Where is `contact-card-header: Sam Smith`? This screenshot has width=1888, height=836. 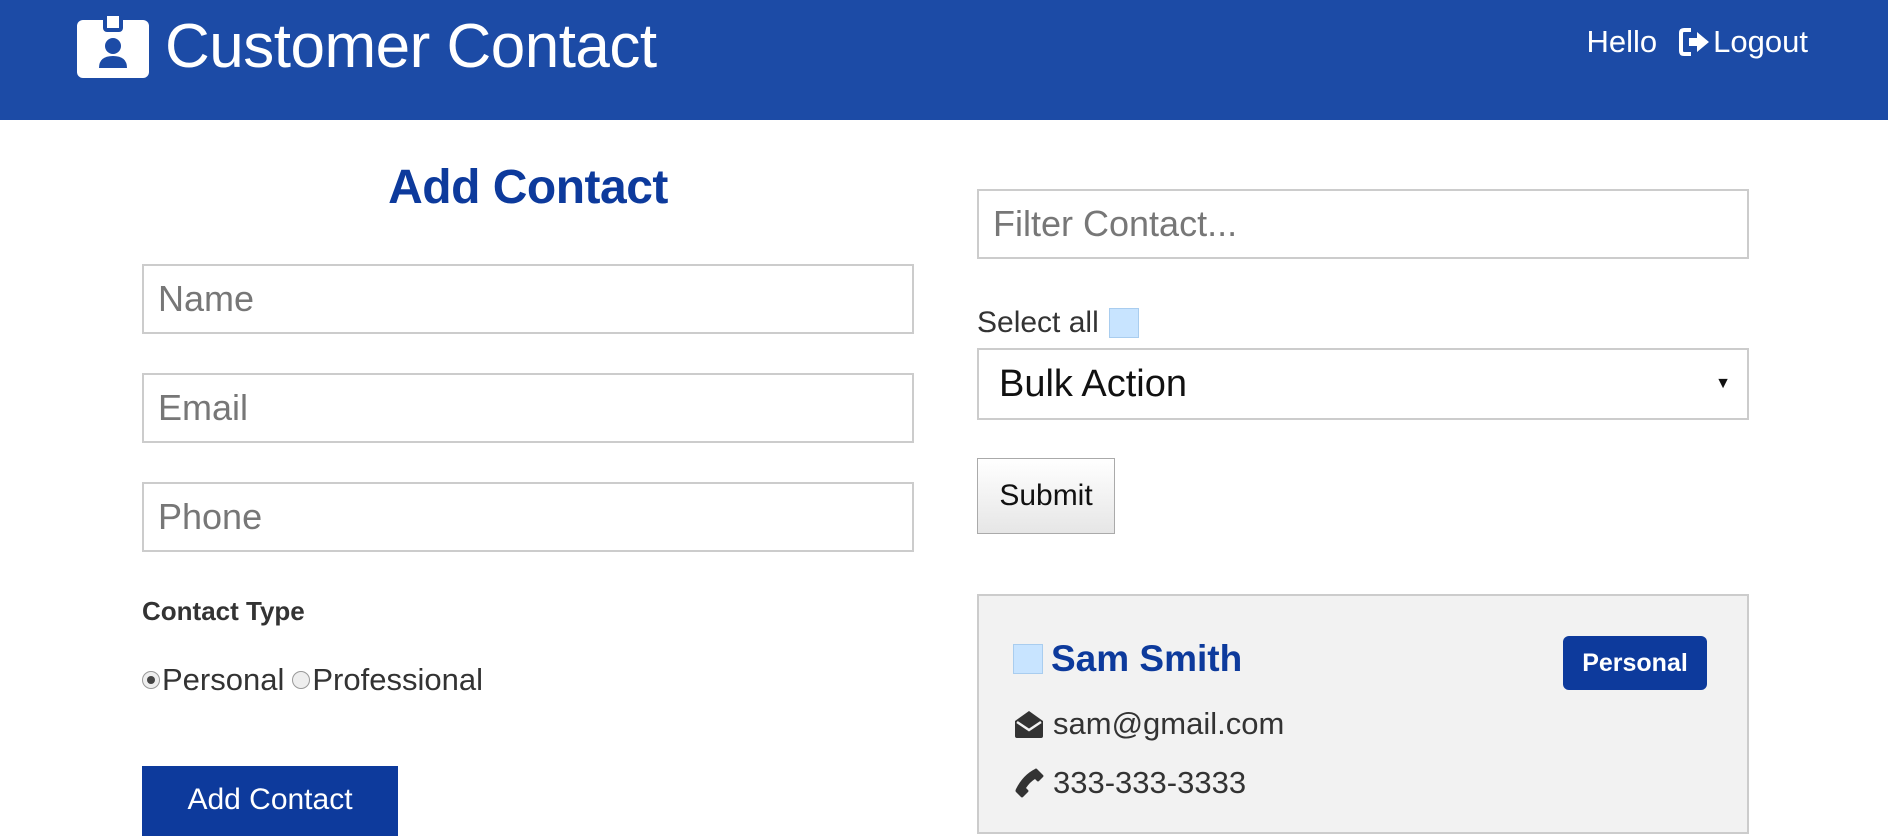 contact-card-header: Sam Smith is located at coordinates (1127, 659).